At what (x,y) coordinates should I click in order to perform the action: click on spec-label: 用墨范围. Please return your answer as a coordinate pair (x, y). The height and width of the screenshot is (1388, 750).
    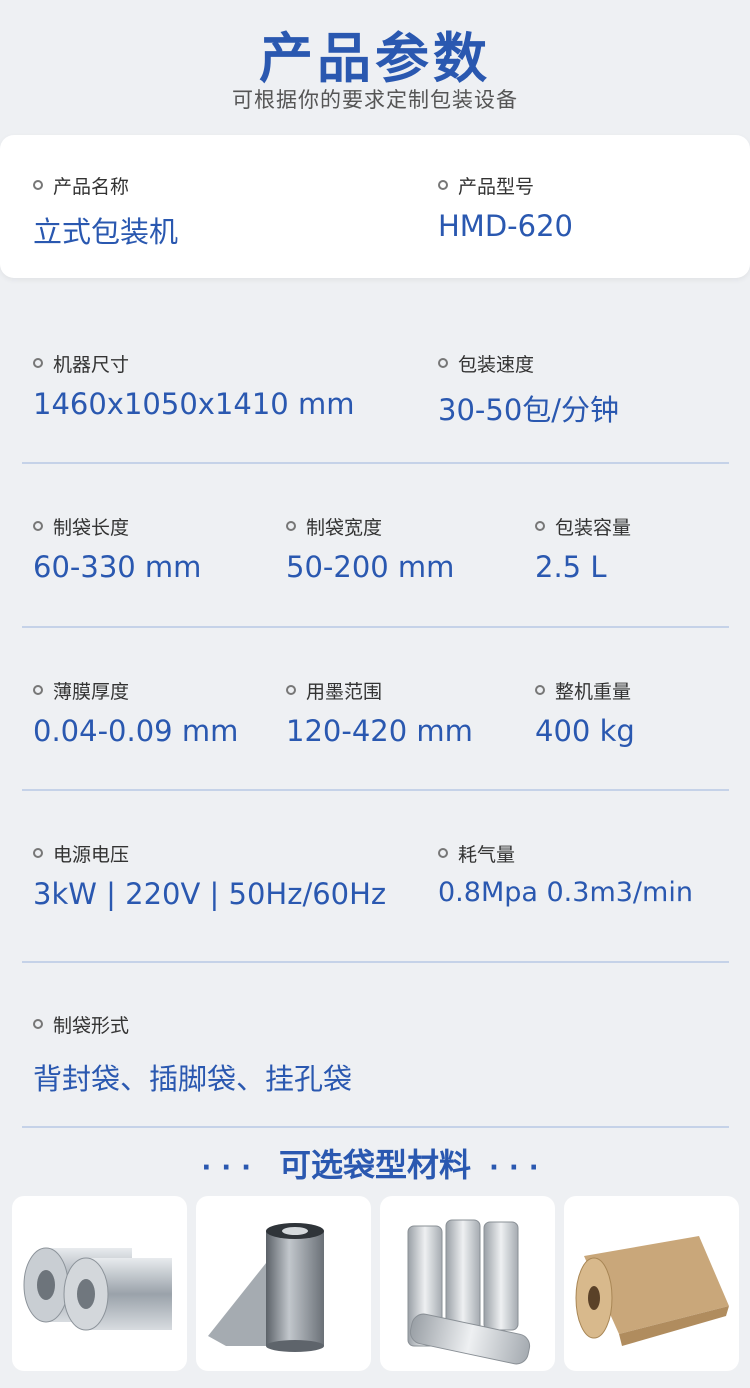
    Looking at the image, I should click on (344, 691).